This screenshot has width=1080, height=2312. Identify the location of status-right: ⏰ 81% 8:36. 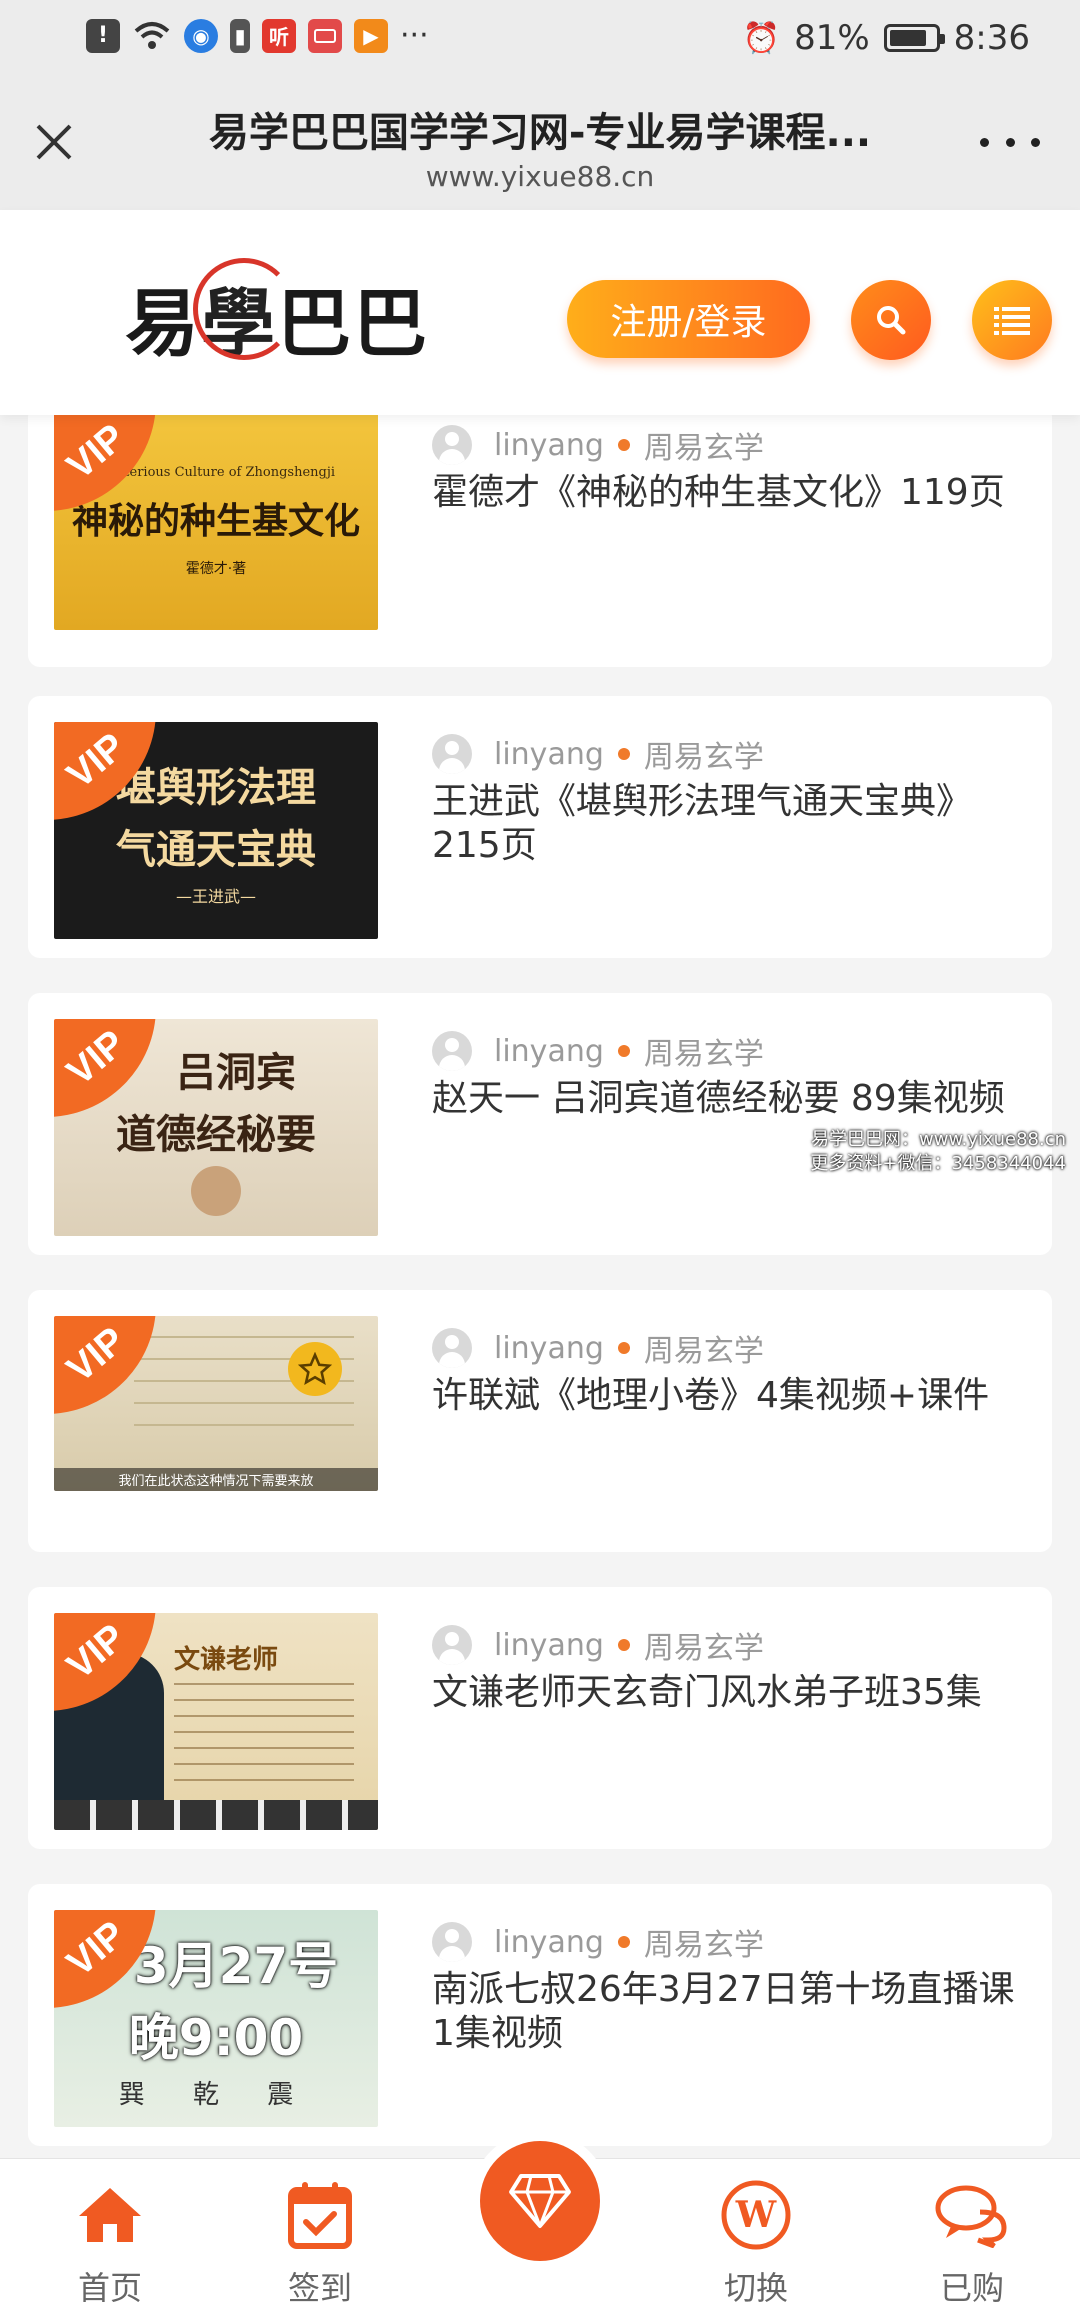
(886, 38).